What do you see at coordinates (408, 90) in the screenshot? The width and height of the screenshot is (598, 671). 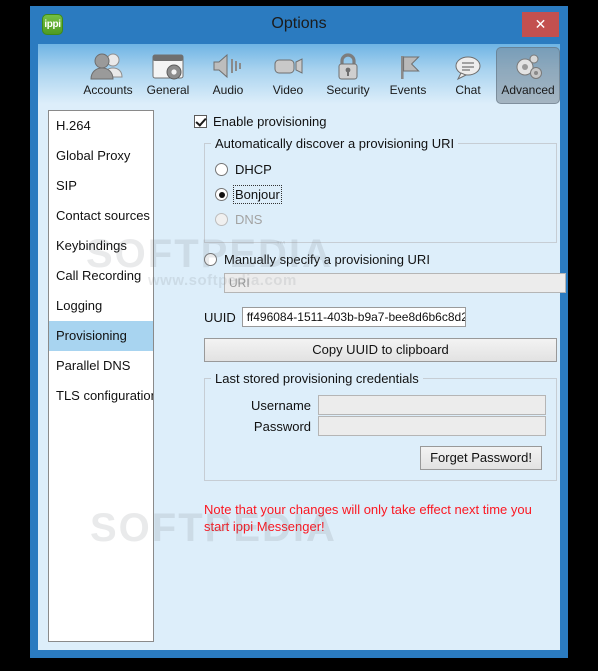 I see `tab-events-label: Events` at bounding box center [408, 90].